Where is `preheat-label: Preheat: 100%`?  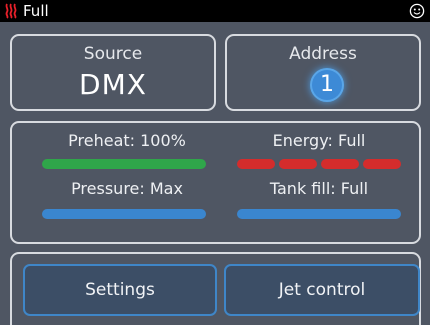
preheat-label: Preheat: 100% is located at coordinates (127, 140).